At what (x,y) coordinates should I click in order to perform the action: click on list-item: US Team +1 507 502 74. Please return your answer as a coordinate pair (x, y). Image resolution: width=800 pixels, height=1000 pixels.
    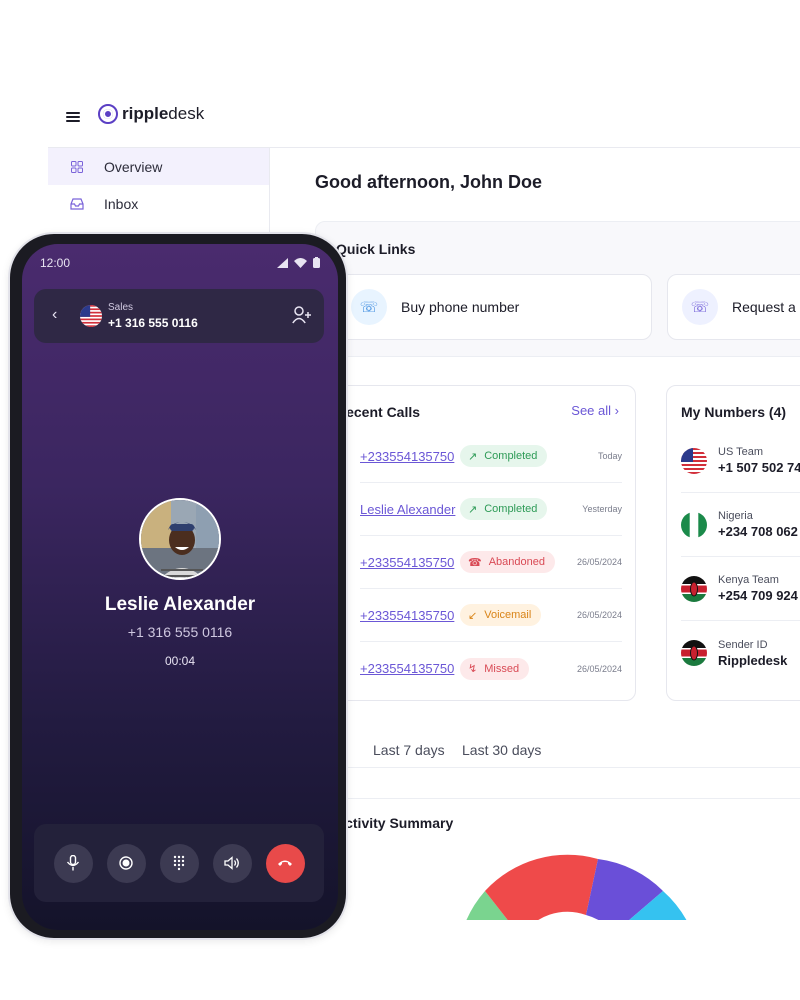
    Looking at the image, I should click on (740, 461).